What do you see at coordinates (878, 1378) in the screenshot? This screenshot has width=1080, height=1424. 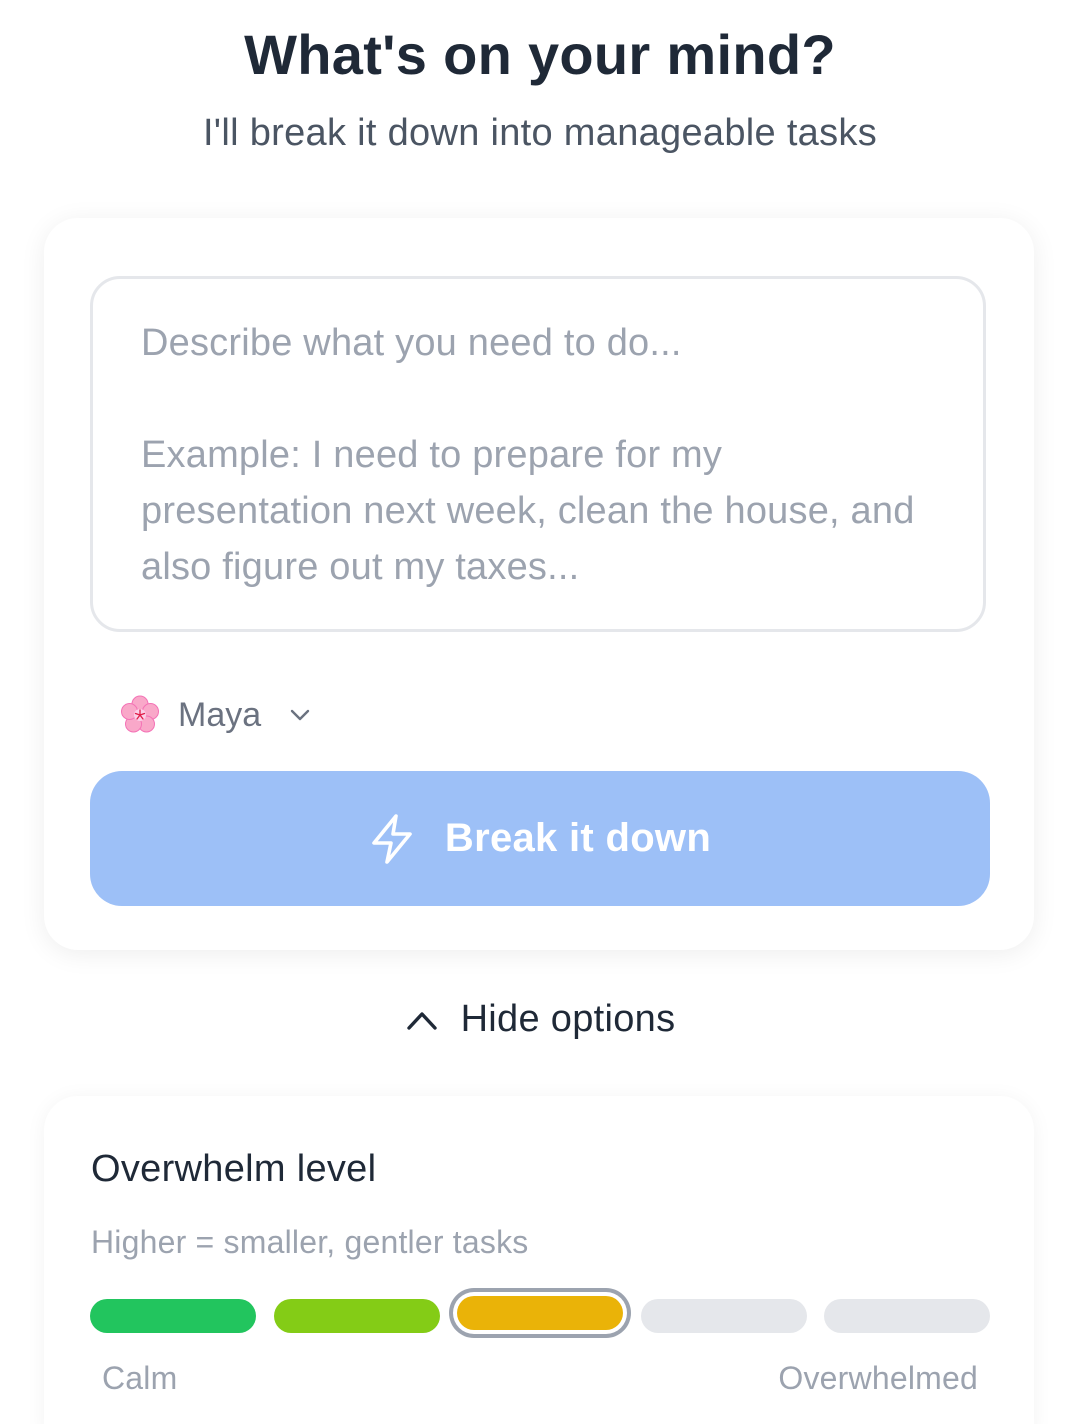 I see `overwhelm-max-label: Overwhelmed` at bounding box center [878, 1378].